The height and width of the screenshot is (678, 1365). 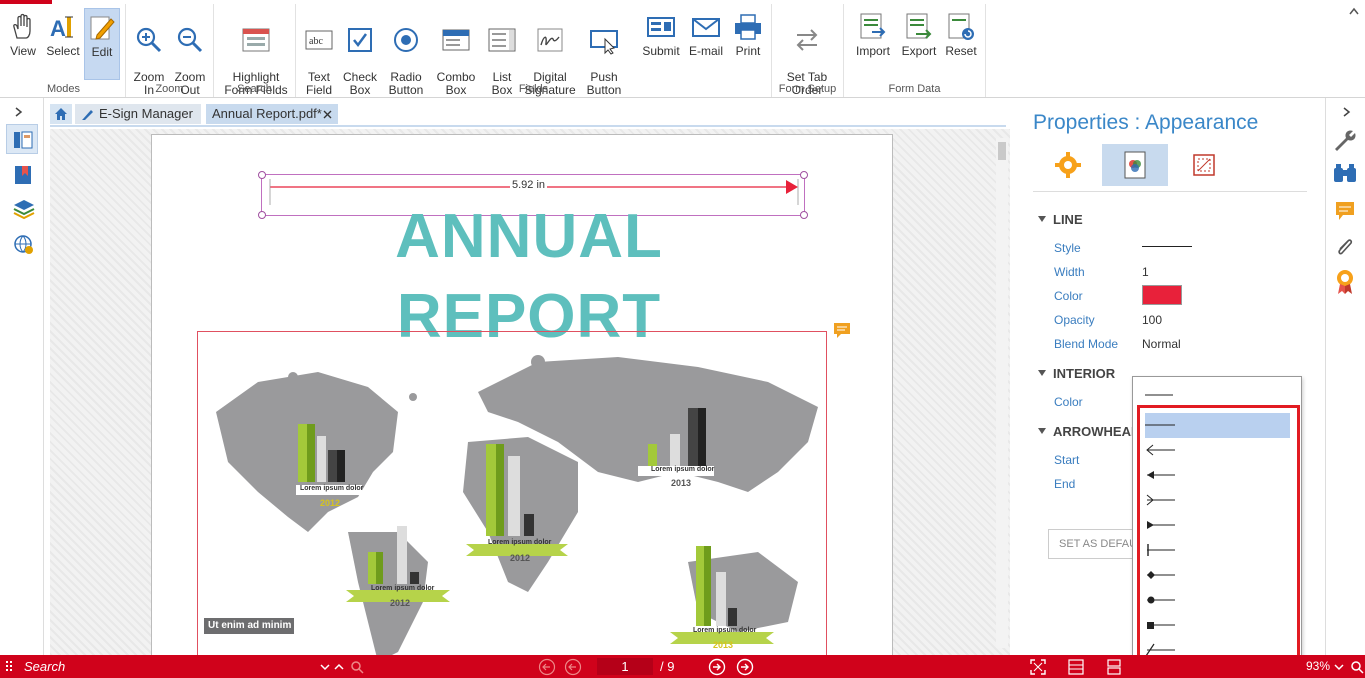 What do you see at coordinates (1145, 272) in the screenshot?
I see `width-value: 1` at bounding box center [1145, 272].